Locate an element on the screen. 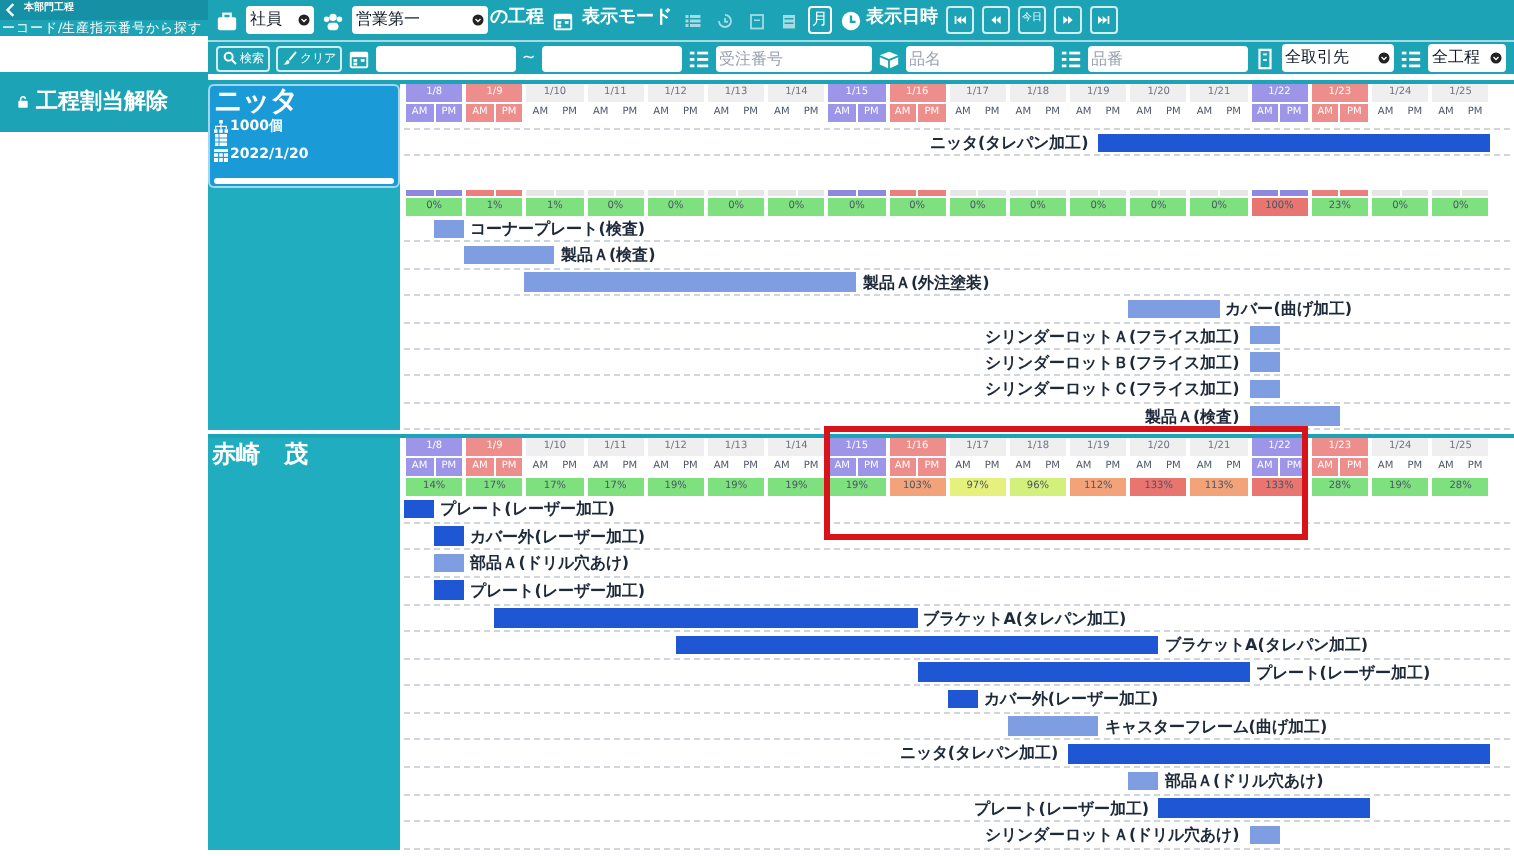 Image resolution: width=1514 pixels, height=856 pixels. previous-button is located at coordinates (996, 20).